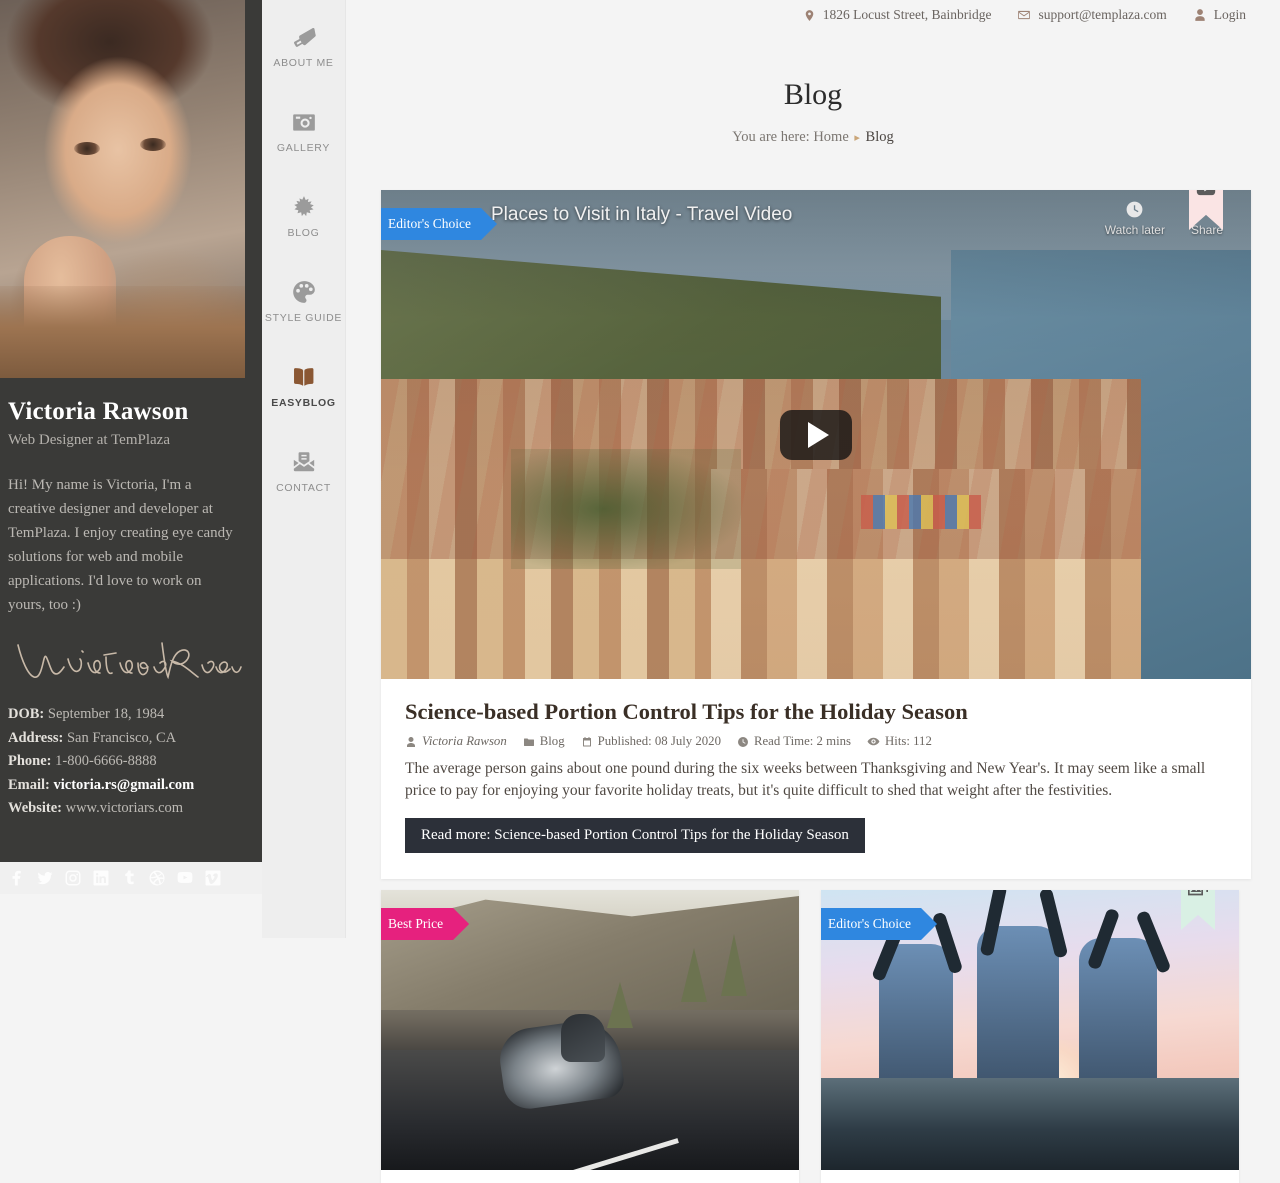 Image resolution: width=1280 pixels, height=1183 pixels. I want to click on meta-published-text: Published: 08 July 2020, so click(659, 741).